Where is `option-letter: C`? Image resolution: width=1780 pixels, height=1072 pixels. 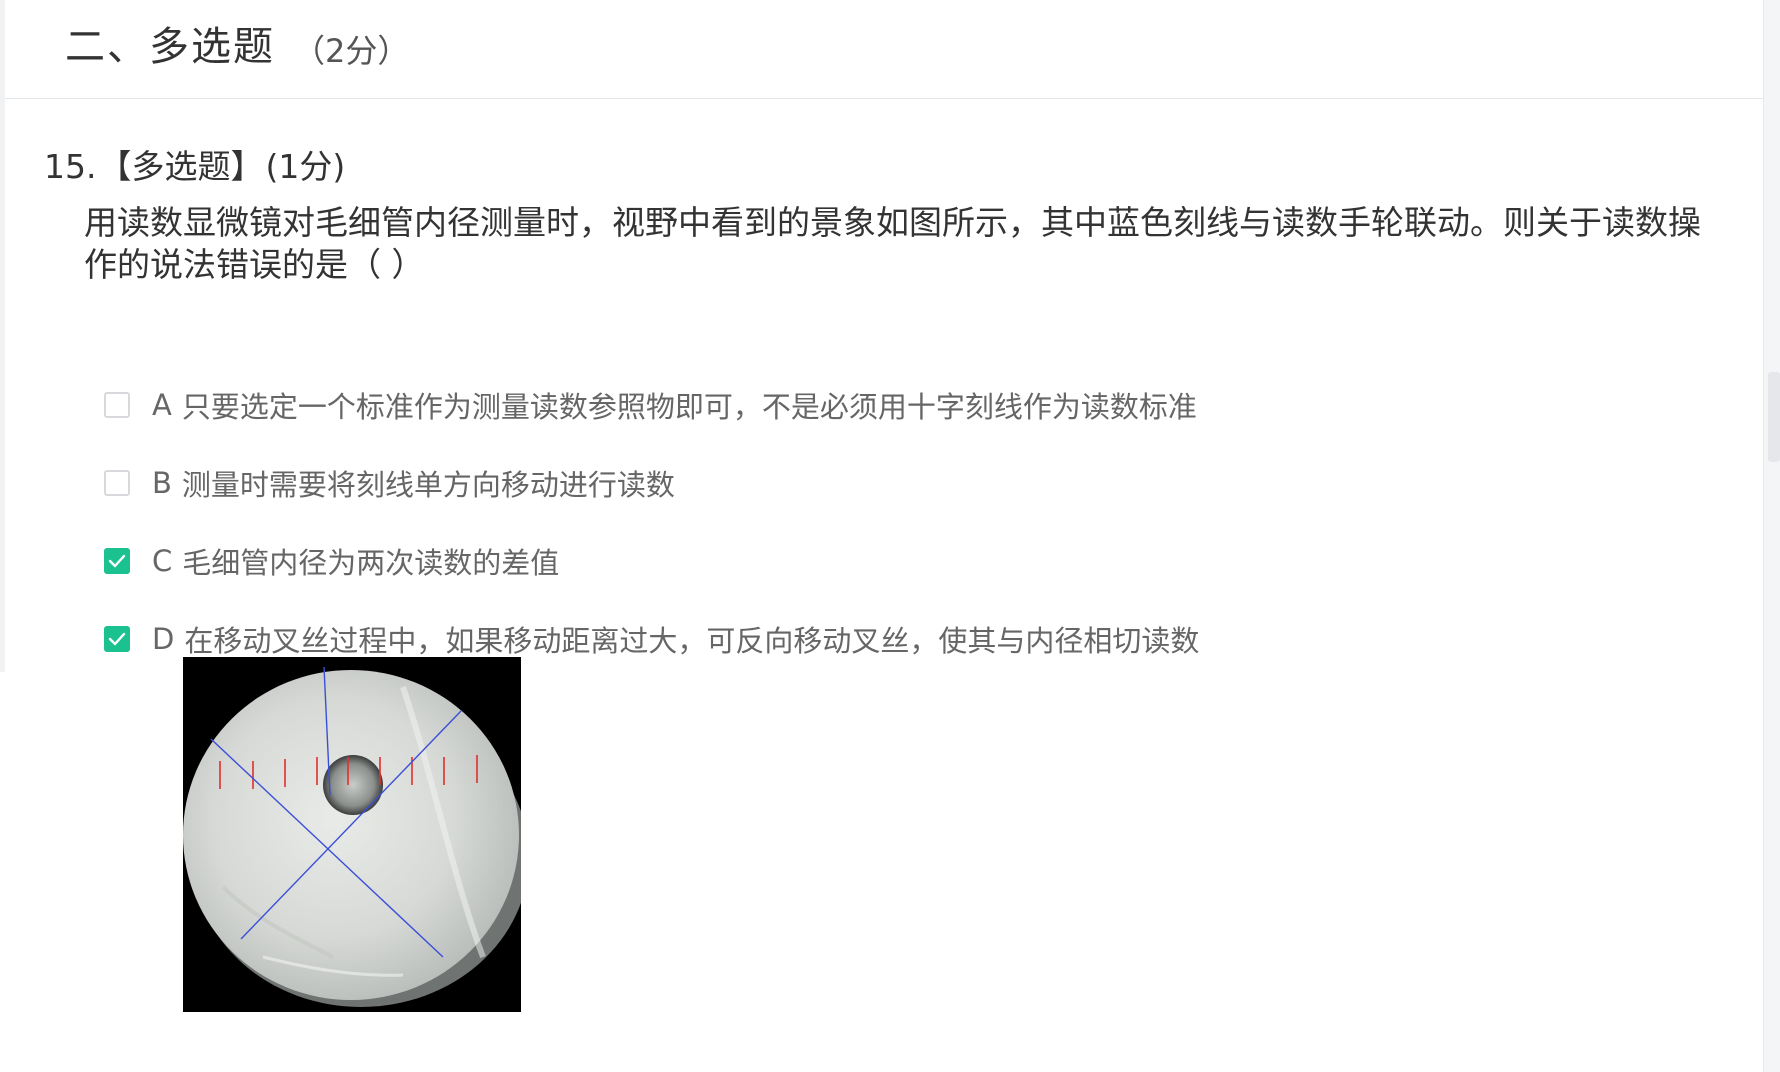 option-letter: C is located at coordinates (162, 561).